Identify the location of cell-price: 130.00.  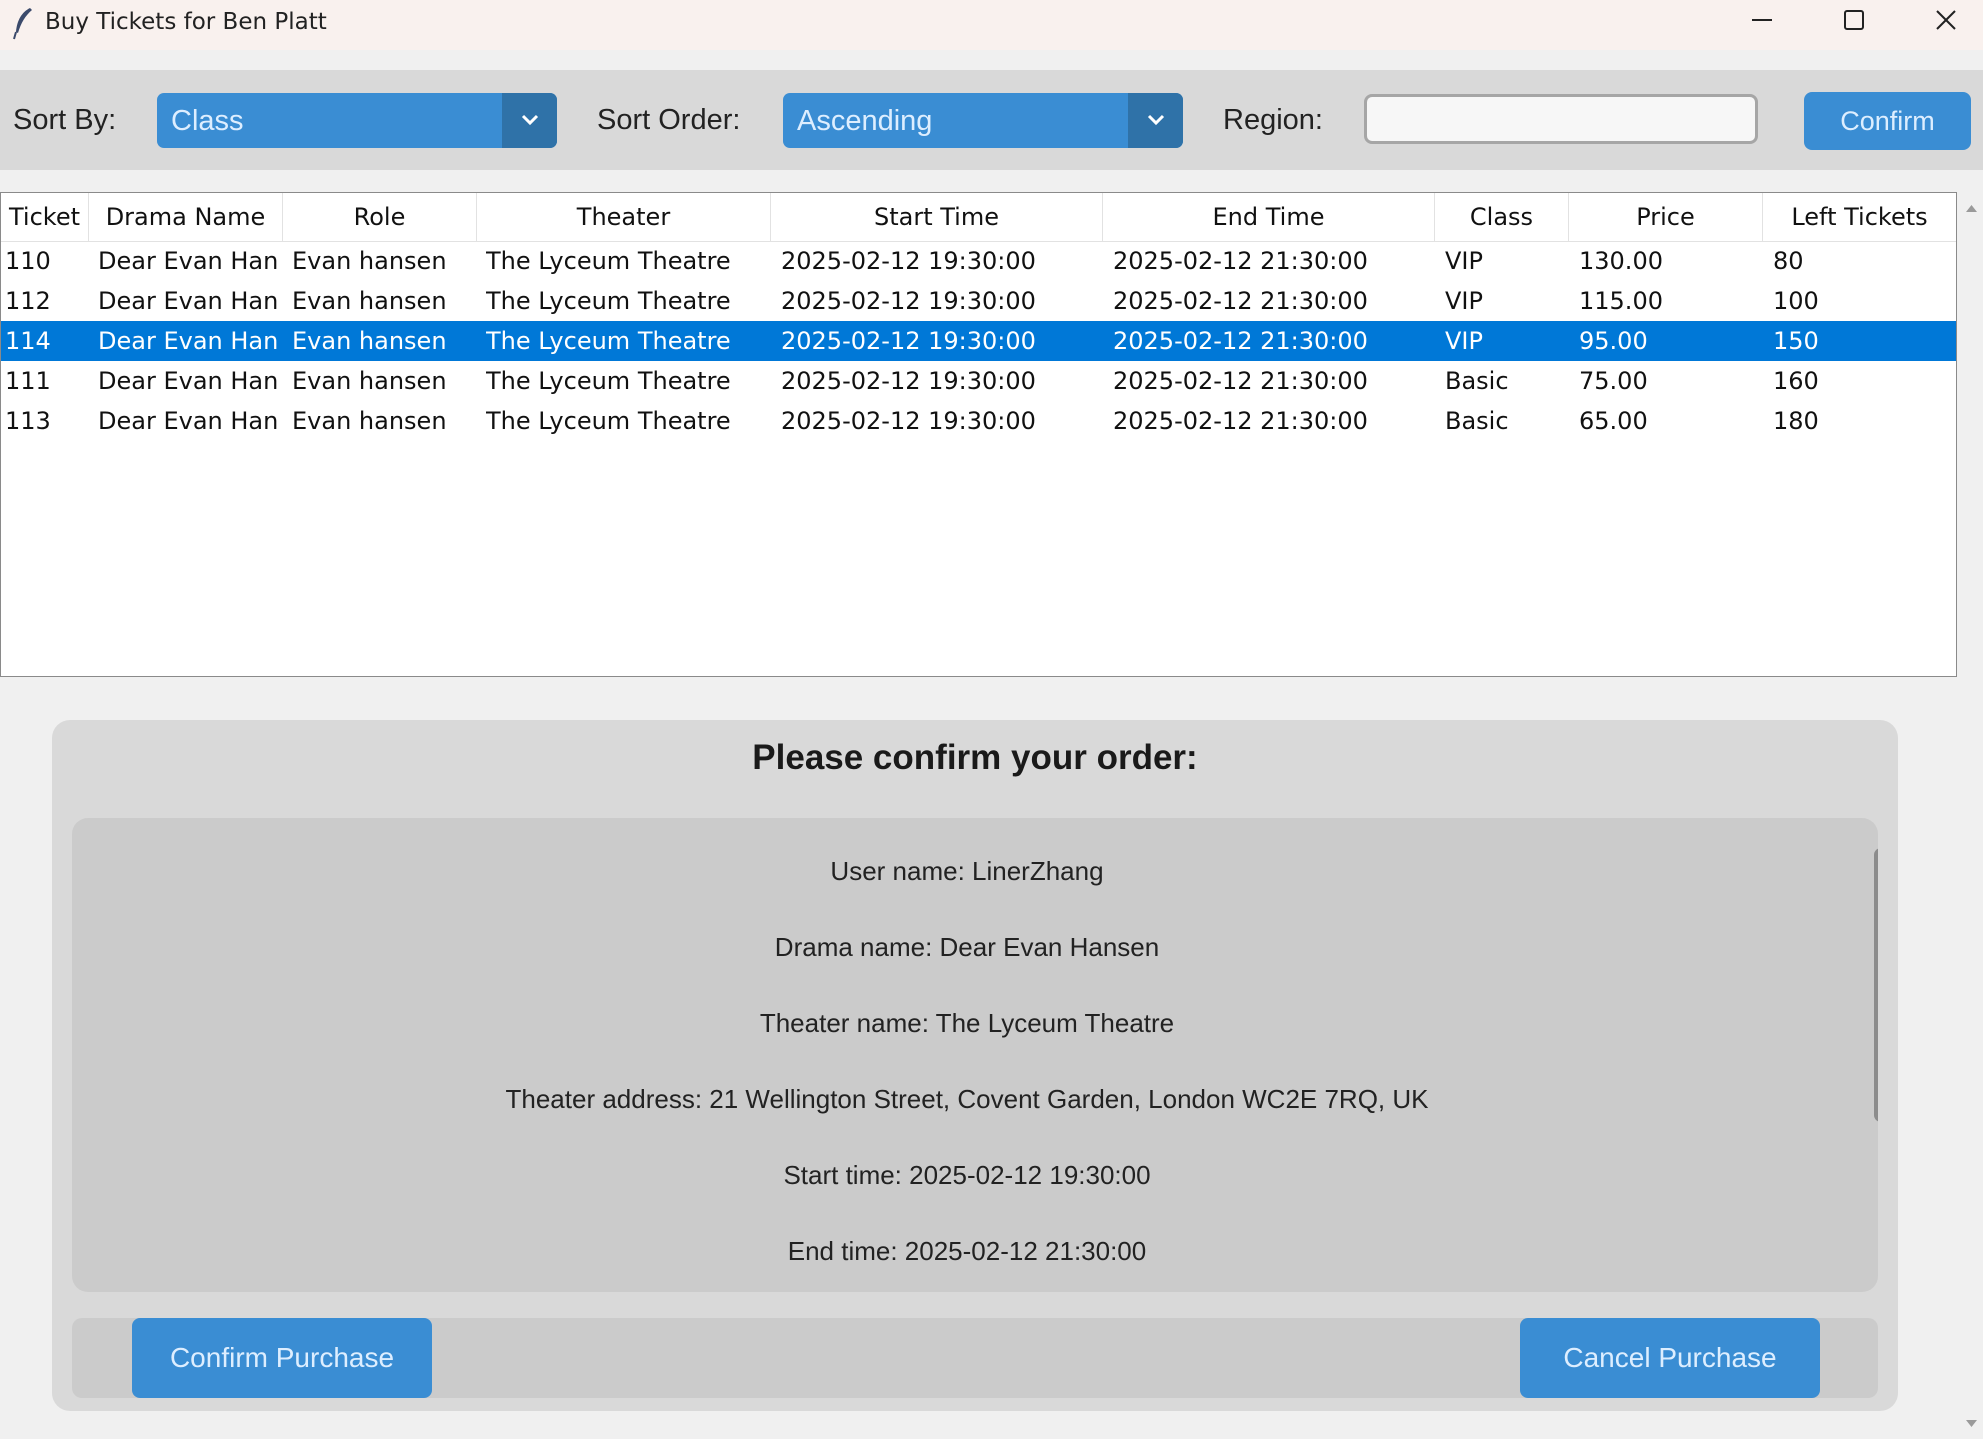
(1621, 261).